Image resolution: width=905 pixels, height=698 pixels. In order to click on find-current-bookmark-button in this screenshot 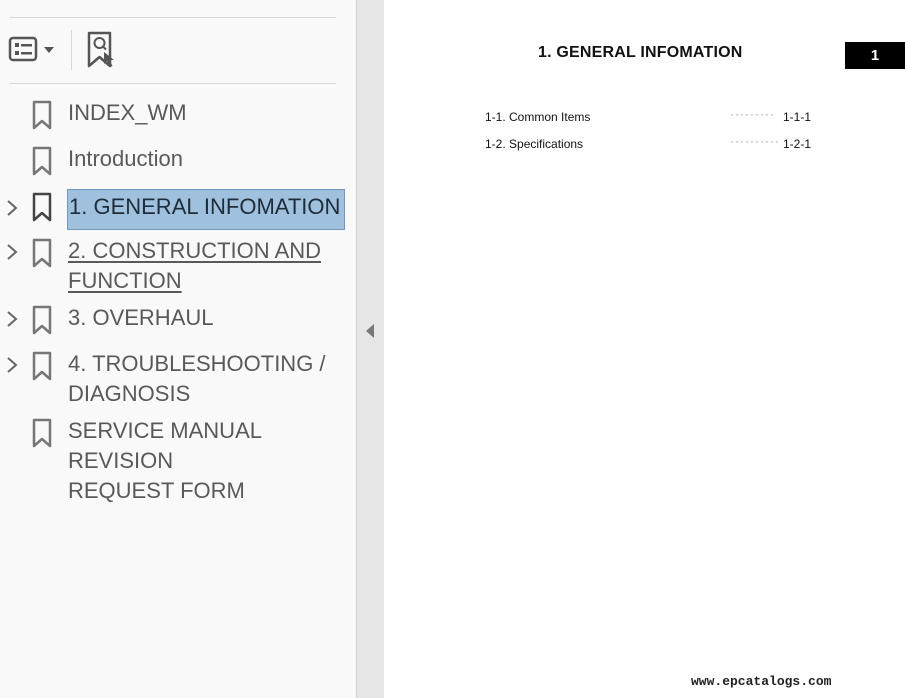, I will do `click(103, 50)`.